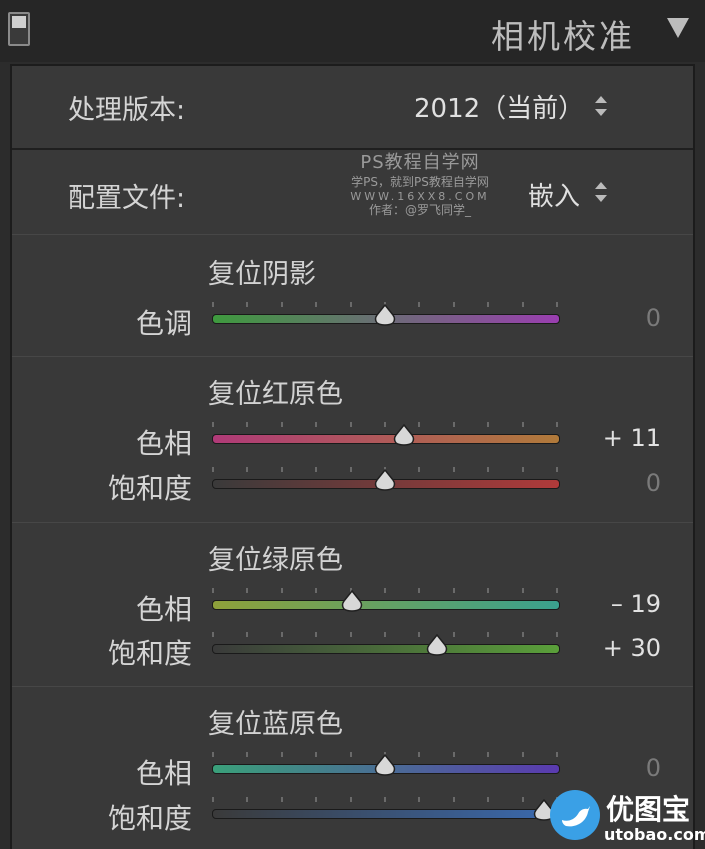 This screenshot has height=849, width=705. Describe the element at coordinates (601, 106) in the screenshot. I see `process-version-updown-icon` at that location.